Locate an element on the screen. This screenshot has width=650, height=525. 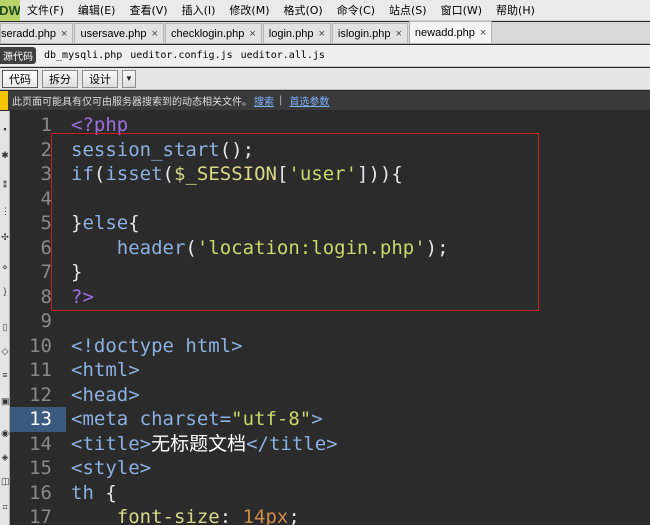
code-token: font-size is located at coordinates (168, 515).